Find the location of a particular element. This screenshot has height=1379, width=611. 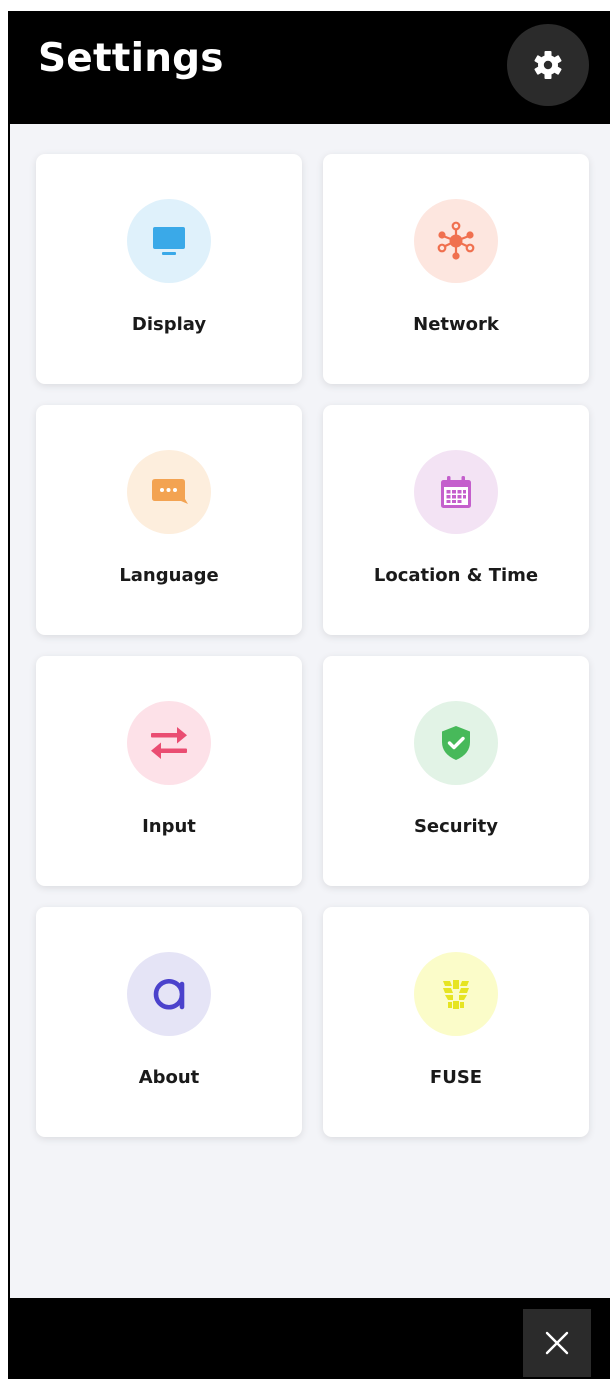

swap-arrows-icon is located at coordinates (169, 743).